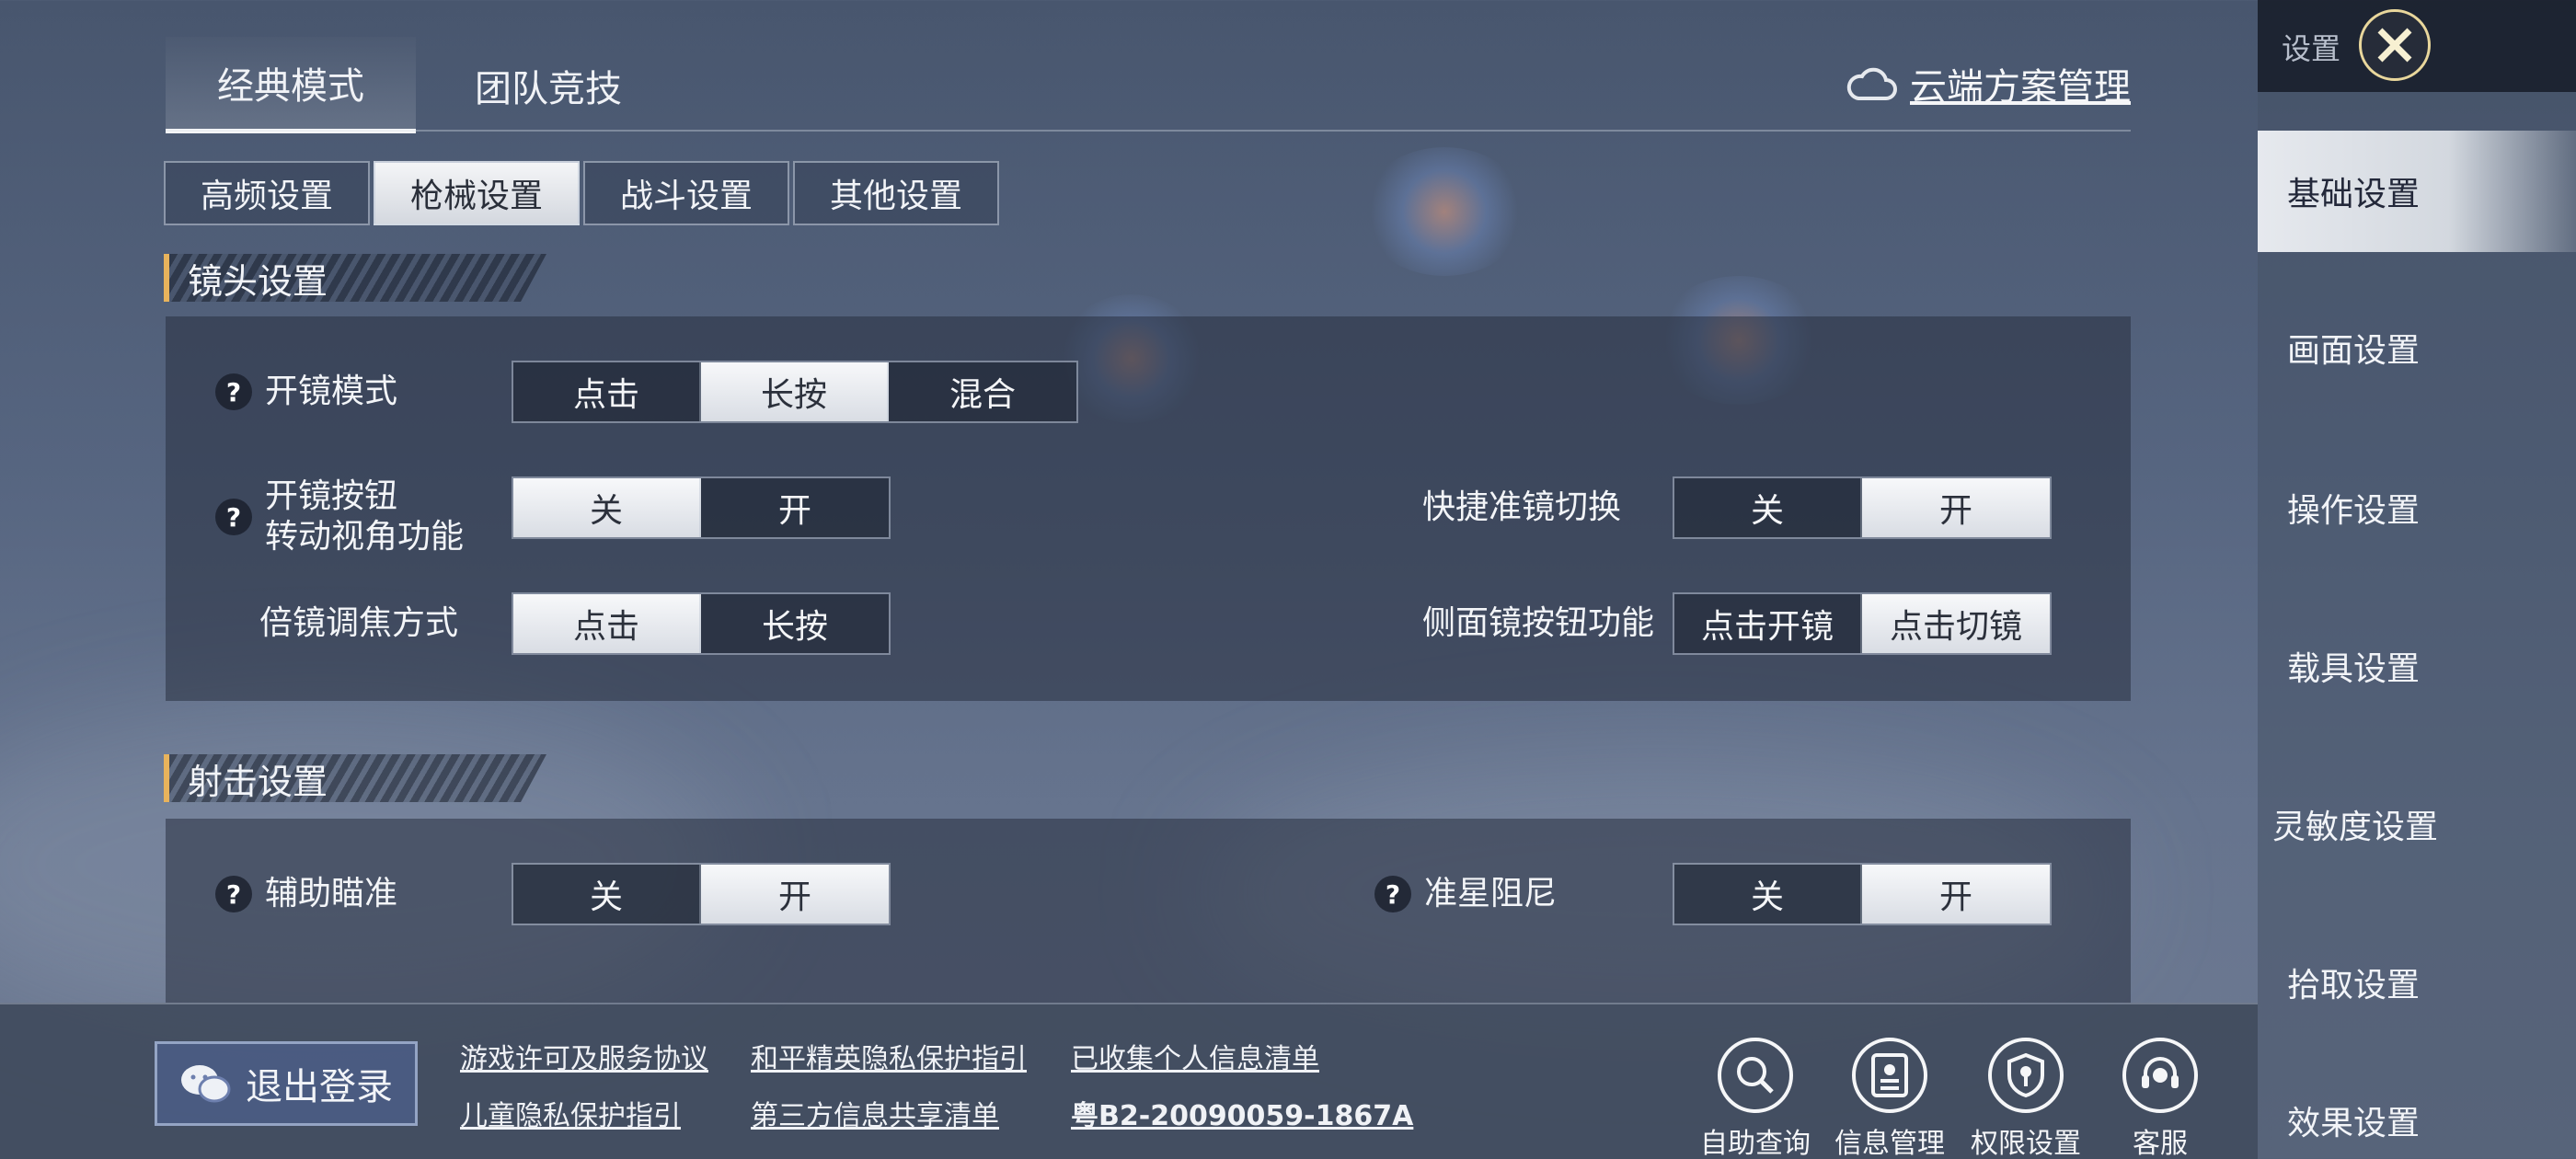 The image size is (2576, 1159). I want to click on sidebar-item-graphics: 画面设置, so click(2417, 347).